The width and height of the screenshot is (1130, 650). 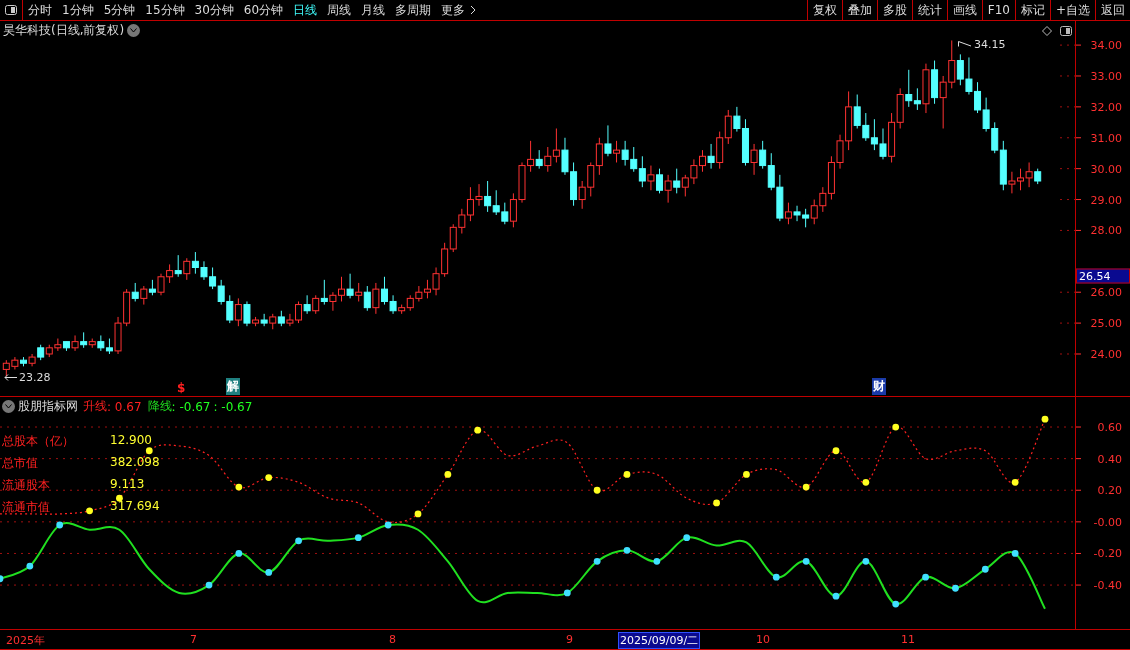 I want to click on more-menu: 更多, so click(x=453, y=10).